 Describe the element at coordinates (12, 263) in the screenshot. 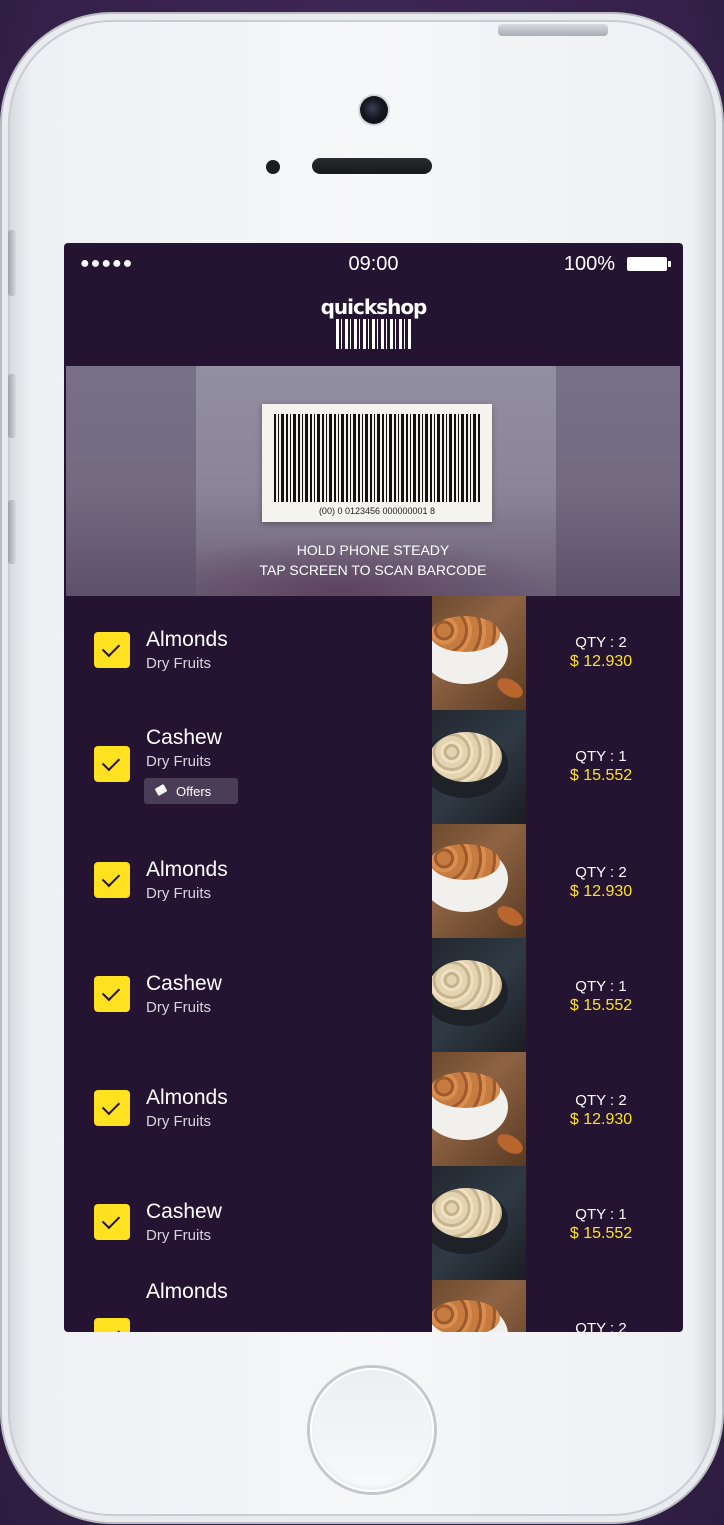

I see `mute-switch` at that location.